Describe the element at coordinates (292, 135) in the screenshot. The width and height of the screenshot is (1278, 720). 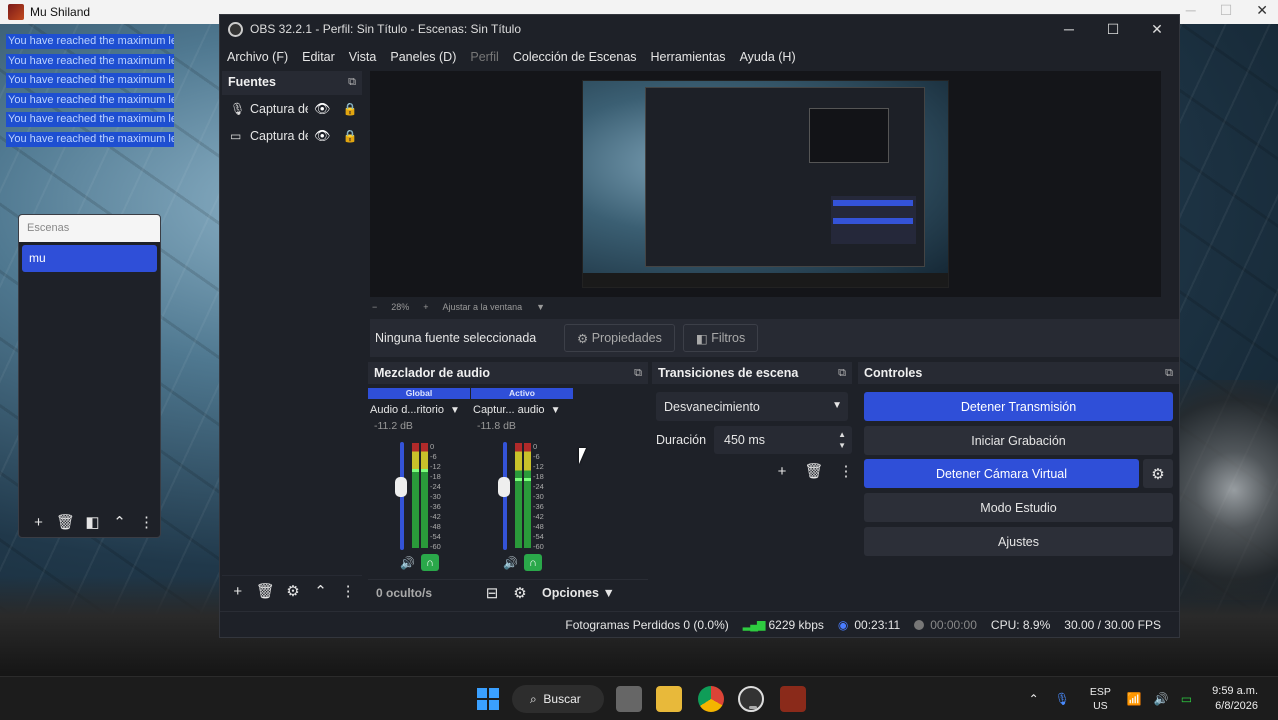
I see `source-item: ▭ Captura de juego 👁 🔒` at that location.